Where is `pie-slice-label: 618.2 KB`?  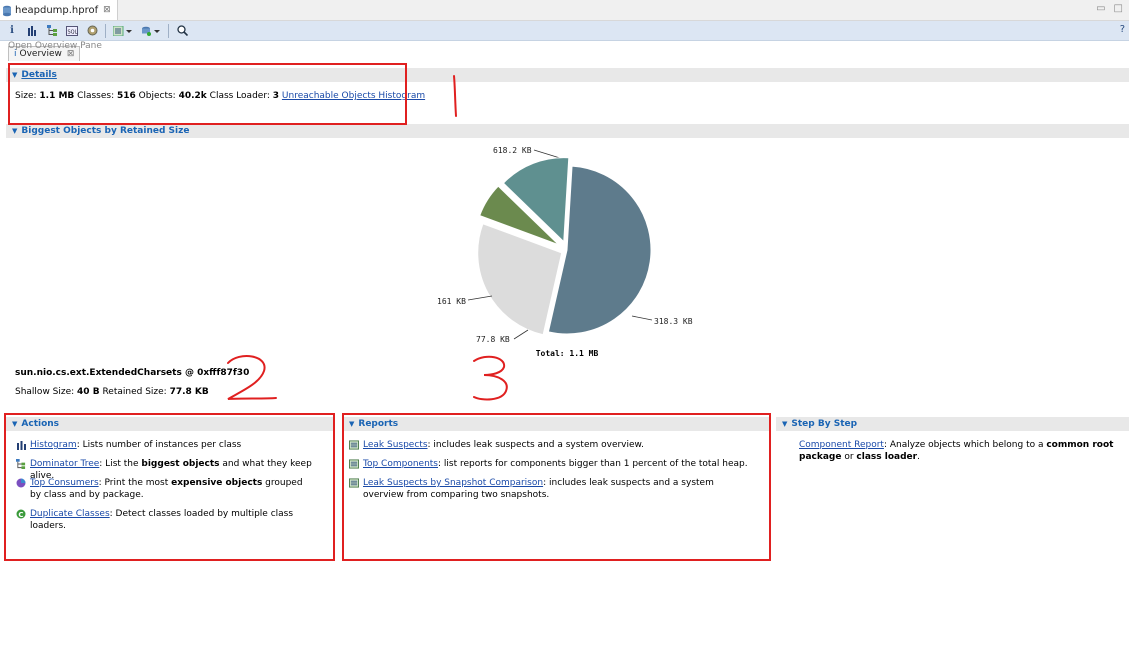 pie-slice-label: 618.2 KB is located at coordinates (512, 150).